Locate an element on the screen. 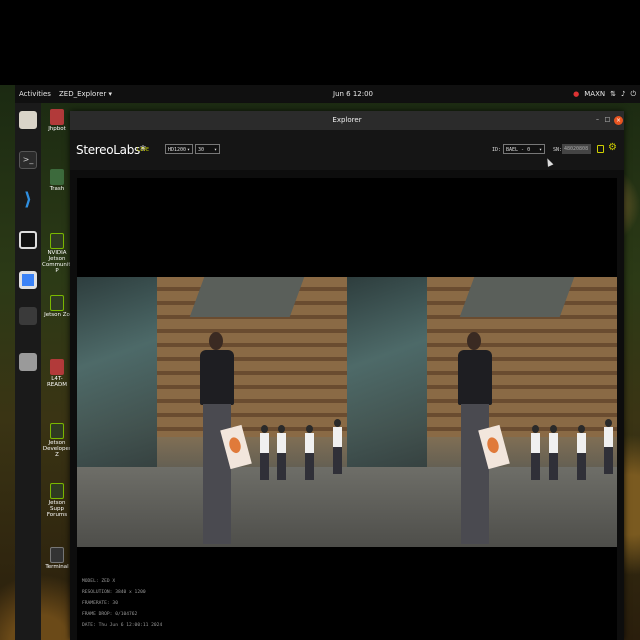  window-title: Explorer is located at coordinates (347, 120).